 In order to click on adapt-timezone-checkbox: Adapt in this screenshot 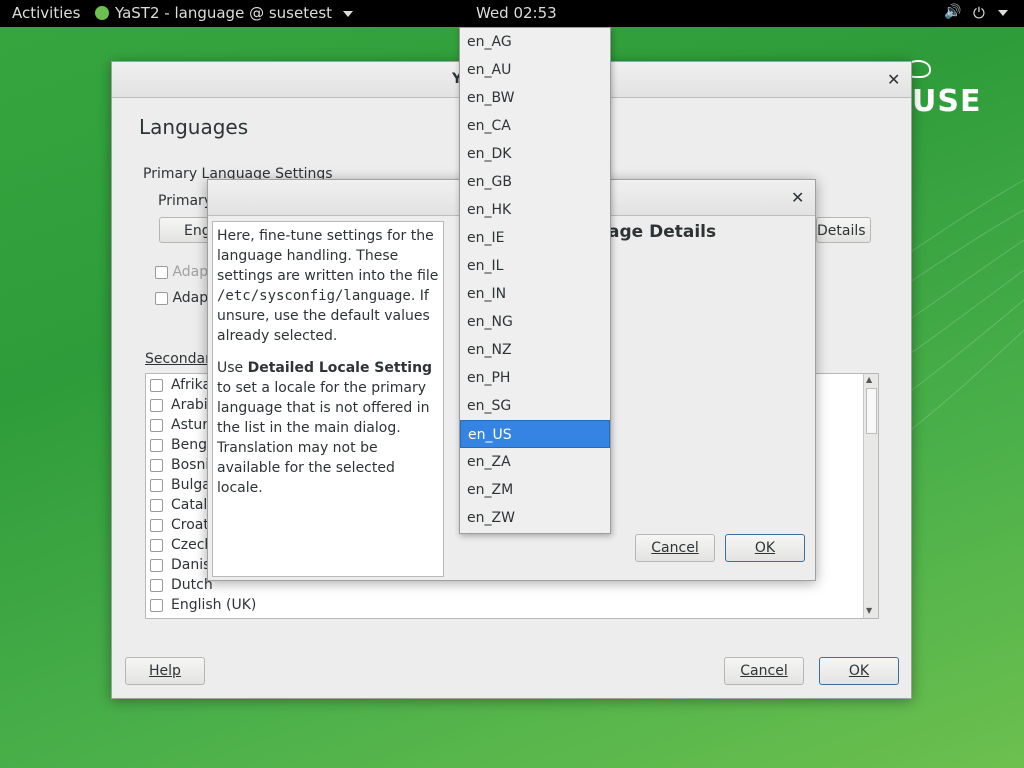, I will do `click(184, 298)`.